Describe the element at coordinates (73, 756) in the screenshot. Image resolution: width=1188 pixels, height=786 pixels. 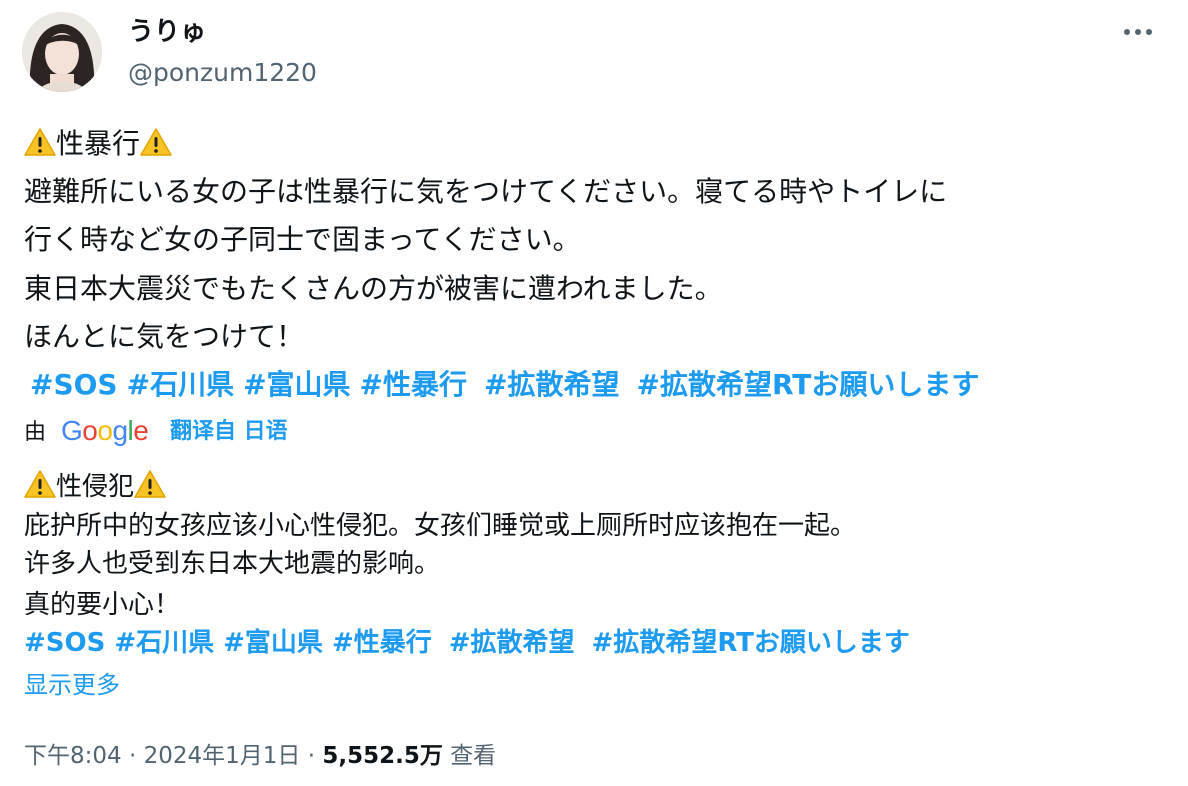
I see `tweet-time: 下午8:04` at that location.